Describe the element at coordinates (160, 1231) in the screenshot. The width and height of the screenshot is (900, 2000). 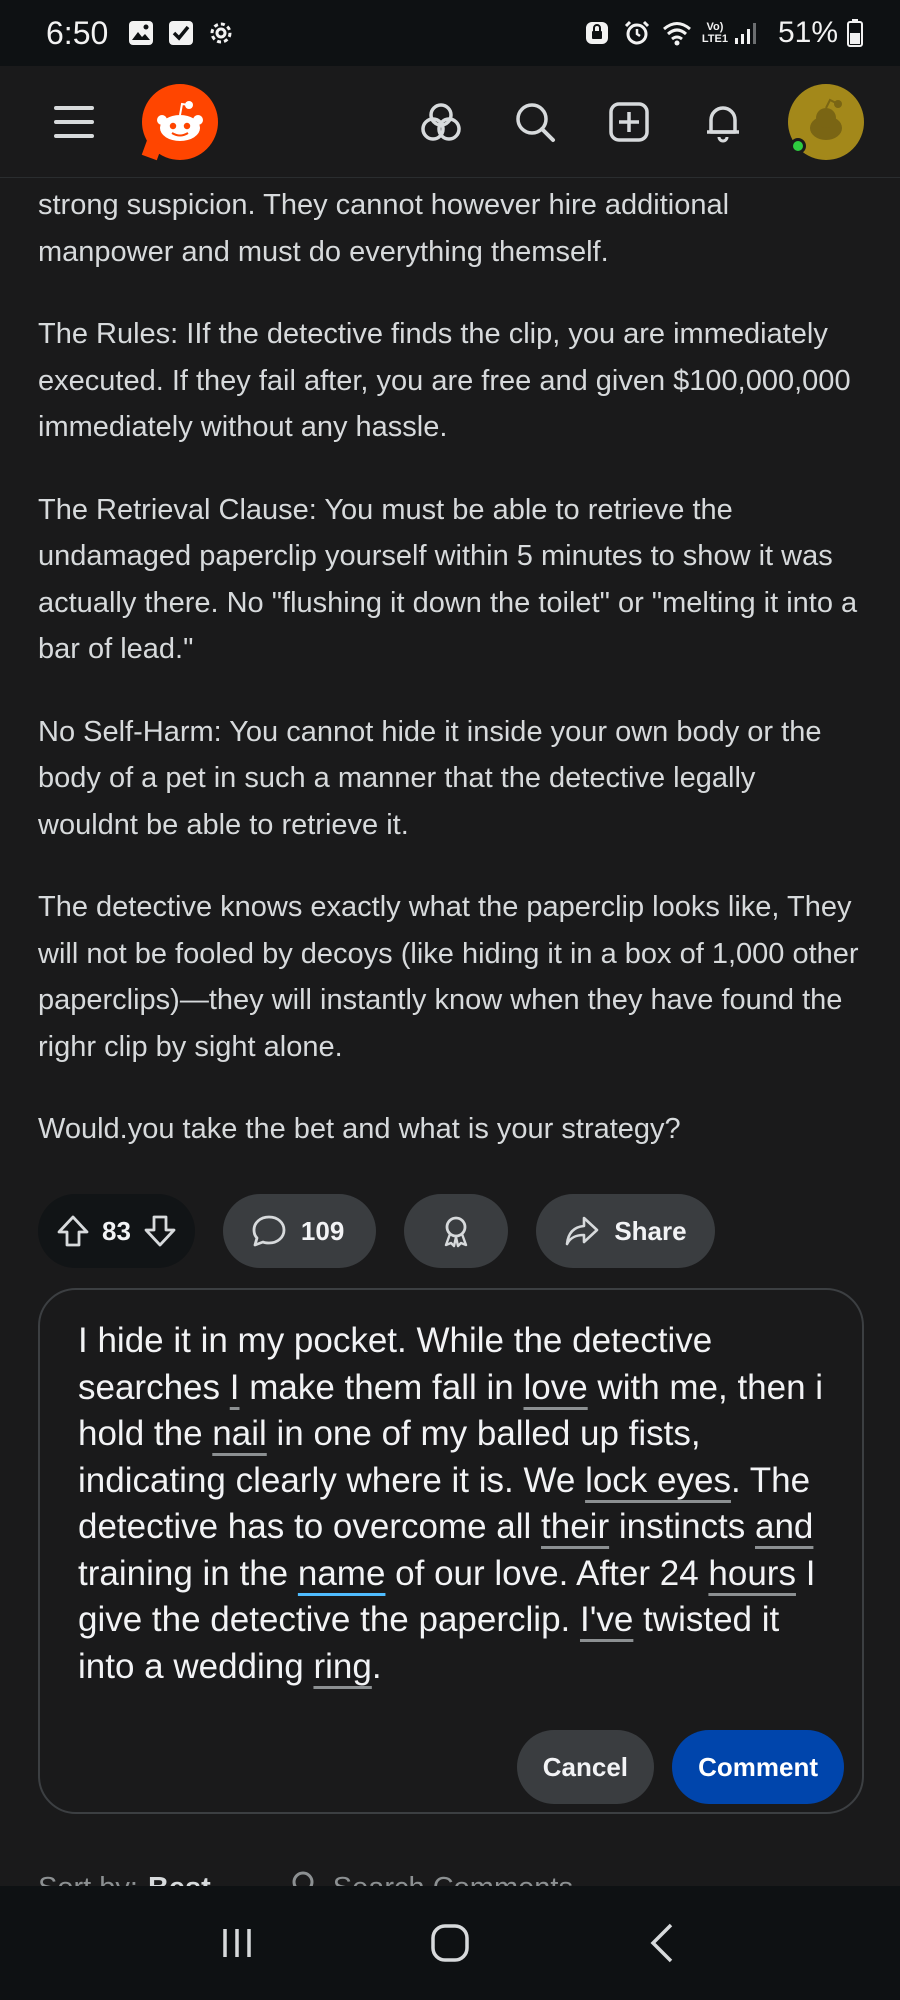
I see `downvote-icon` at that location.